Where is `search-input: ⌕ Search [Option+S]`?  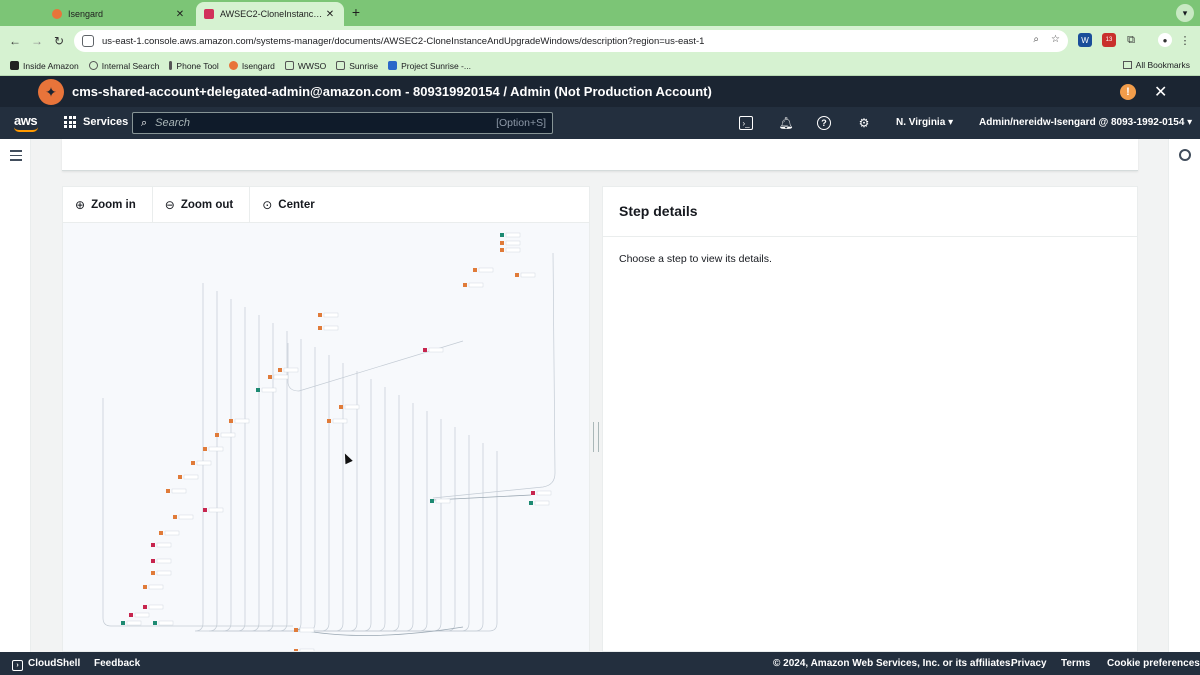 search-input: ⌕ Search [Option+S] is located at coordinates (342, 123).